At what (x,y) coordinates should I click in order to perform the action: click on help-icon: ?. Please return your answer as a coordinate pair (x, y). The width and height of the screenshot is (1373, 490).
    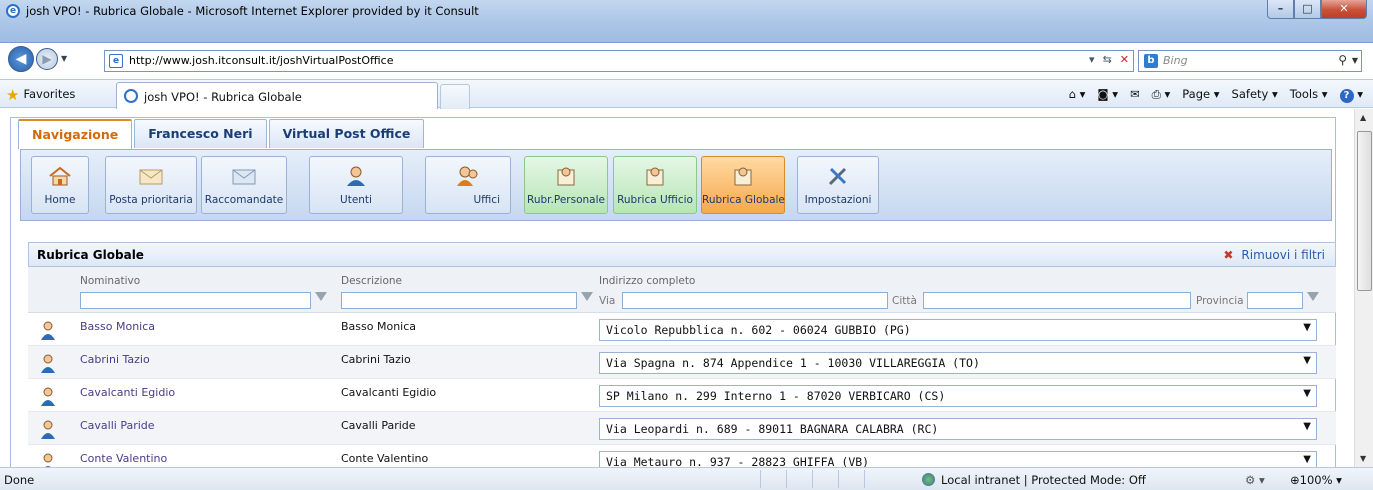
    Looking at the image, I should click on (1346, 96).